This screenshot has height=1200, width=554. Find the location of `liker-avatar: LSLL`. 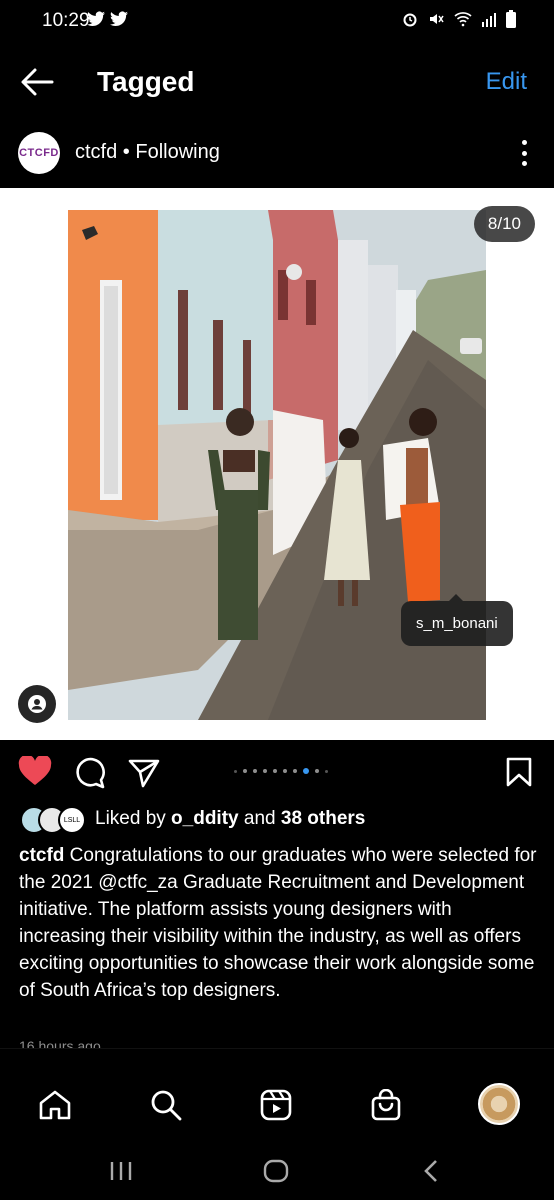

liker-avatar: LSLL is located at coordinates (72, 820).